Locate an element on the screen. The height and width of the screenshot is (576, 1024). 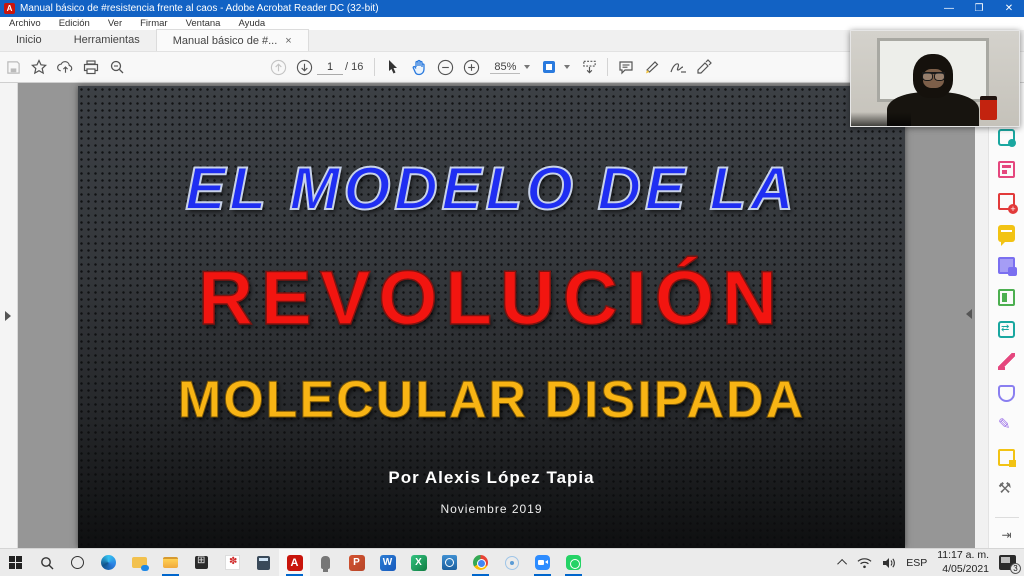
voice-recorder-button is located at coordinates (325, 562).